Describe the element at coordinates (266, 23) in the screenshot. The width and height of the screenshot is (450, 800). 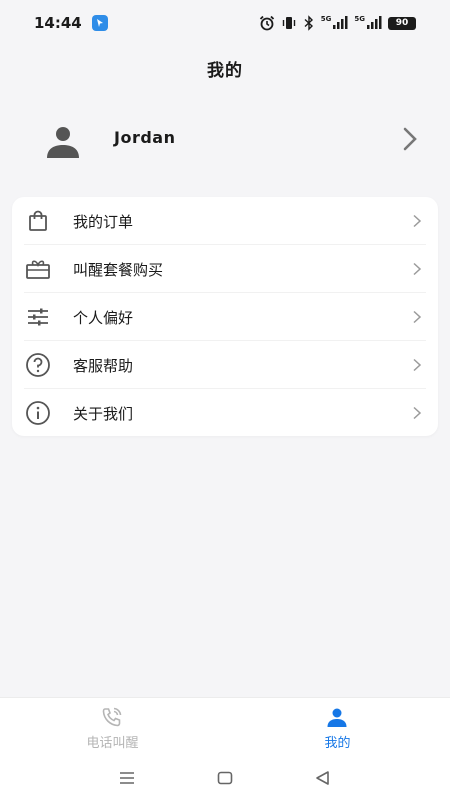
I see `alarm-icon` at that location.